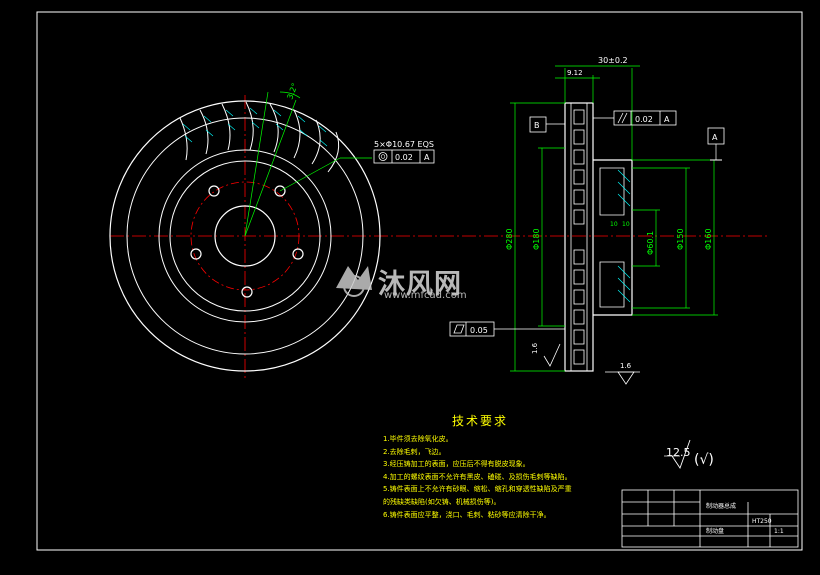 This screenshot has height=575, width=820. Describe the element at coordinates (650, 243) in the screenshot. I see `dia-60-label: Φ60.1` at that location.